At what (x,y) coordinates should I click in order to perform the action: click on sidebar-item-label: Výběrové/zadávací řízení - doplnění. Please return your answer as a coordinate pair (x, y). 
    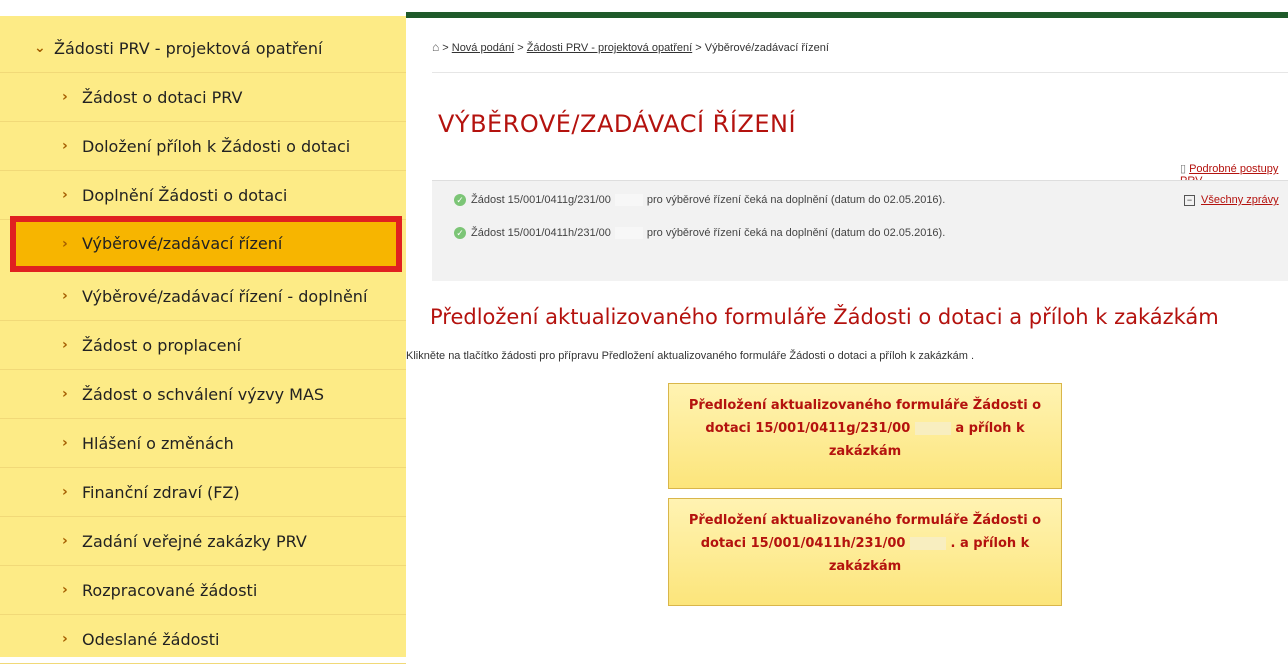
    Looking at the image, I should click on (225, 296).